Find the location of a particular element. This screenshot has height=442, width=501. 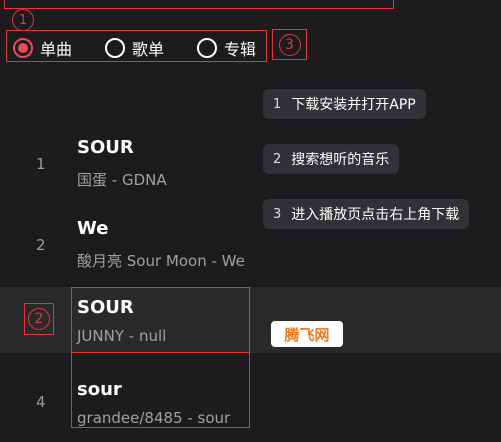

annotation-marker-1-label: 1 is located at coordinates (23, 20).